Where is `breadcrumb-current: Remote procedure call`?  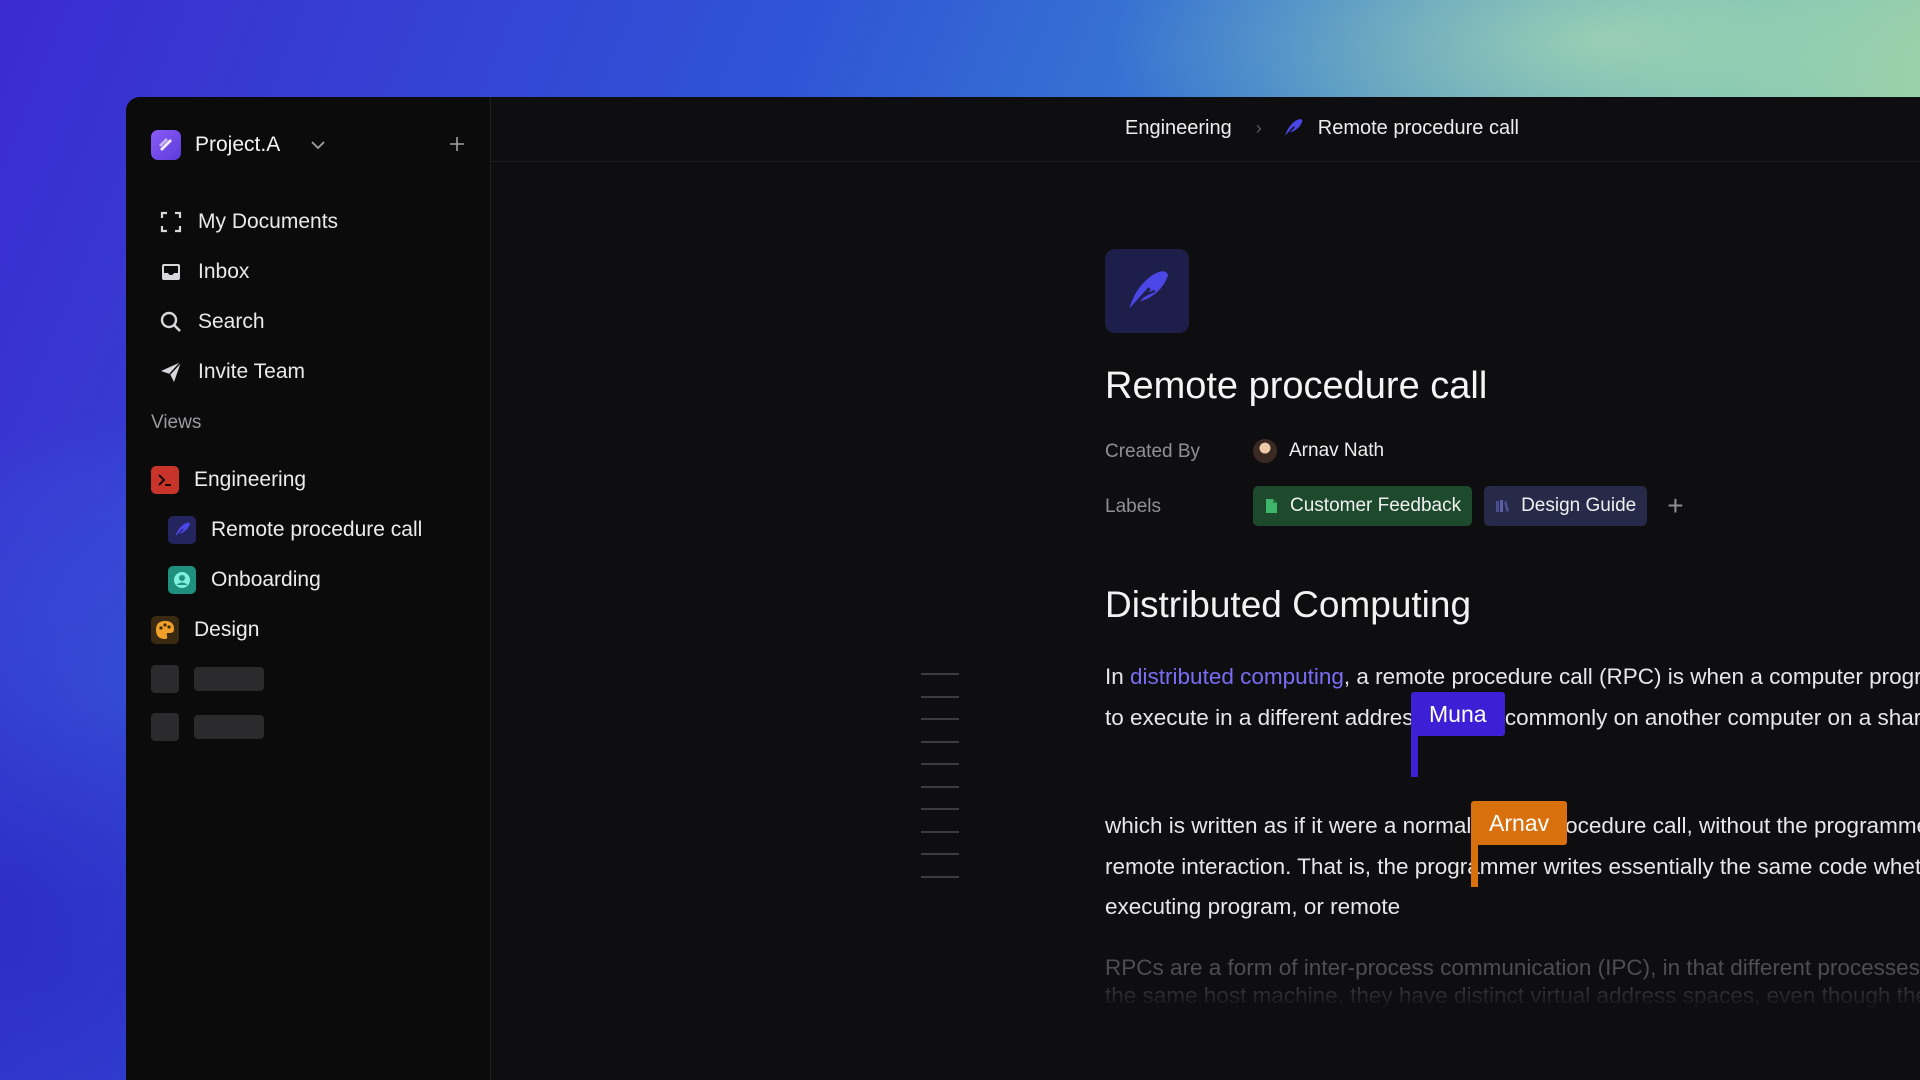
breadcrumb-current: Remote procedure call is located at coordinates (1418, 128).